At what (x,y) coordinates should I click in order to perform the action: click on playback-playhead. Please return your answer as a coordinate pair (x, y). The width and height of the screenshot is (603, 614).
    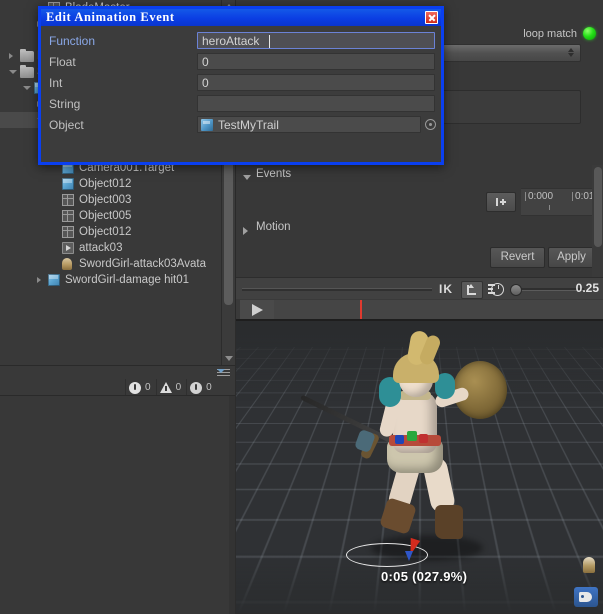
    Looking at the image, I should click on (361, 309).